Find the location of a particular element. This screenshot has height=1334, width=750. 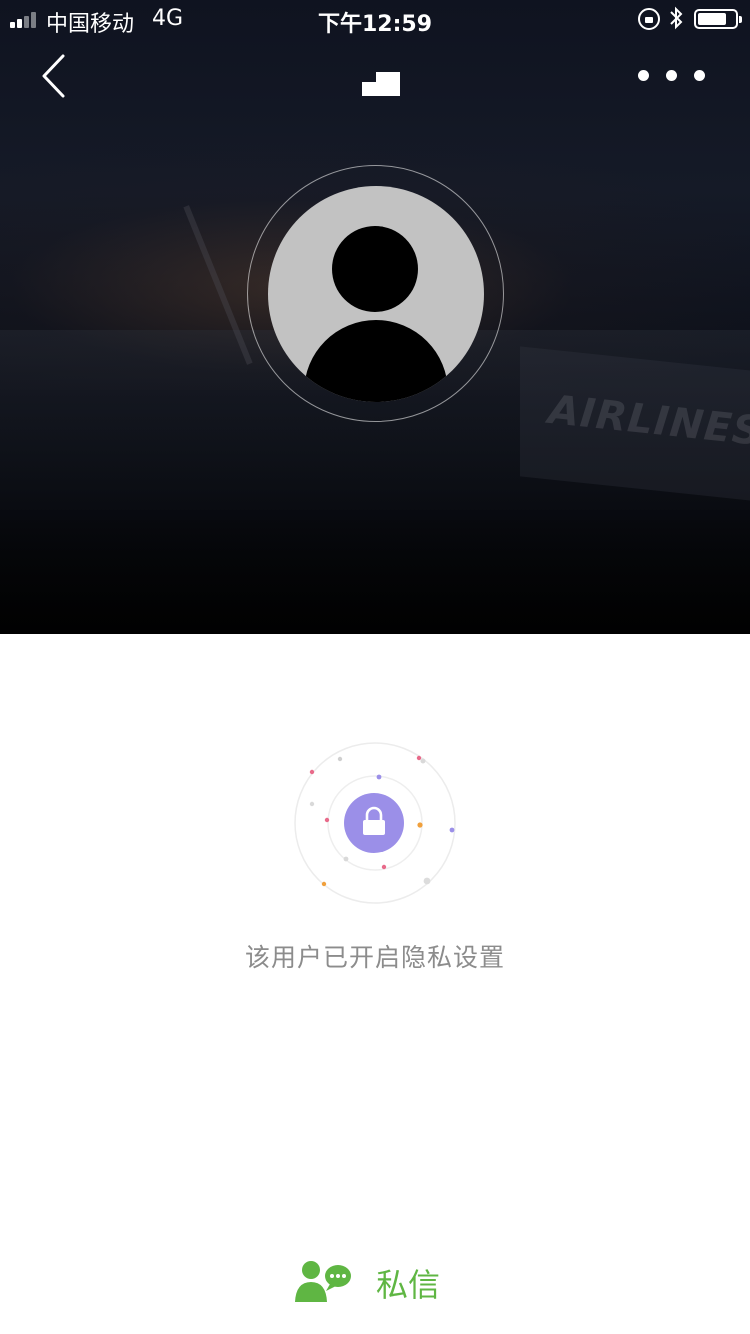

bluetooth-icon is located at coordinates (676, 21).